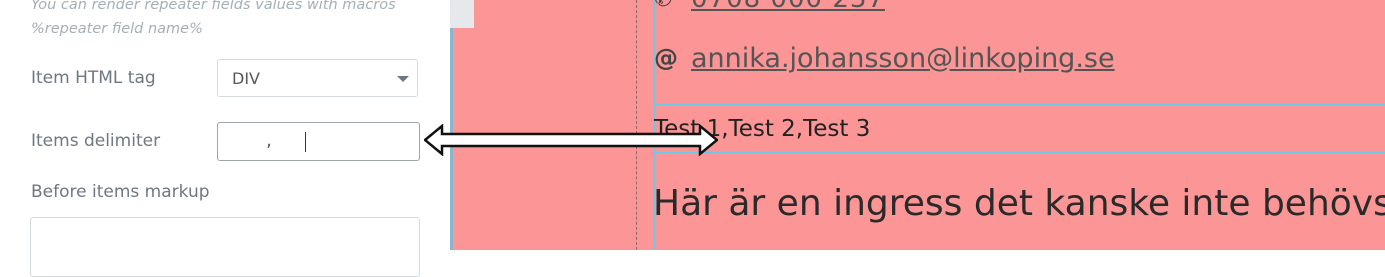 The height and width of the screenshot is (277, 1385). What do you see at coordinates (462, 14) in the screenshot?
I see `panel-resize-handle` at bounding box center [462, 14].